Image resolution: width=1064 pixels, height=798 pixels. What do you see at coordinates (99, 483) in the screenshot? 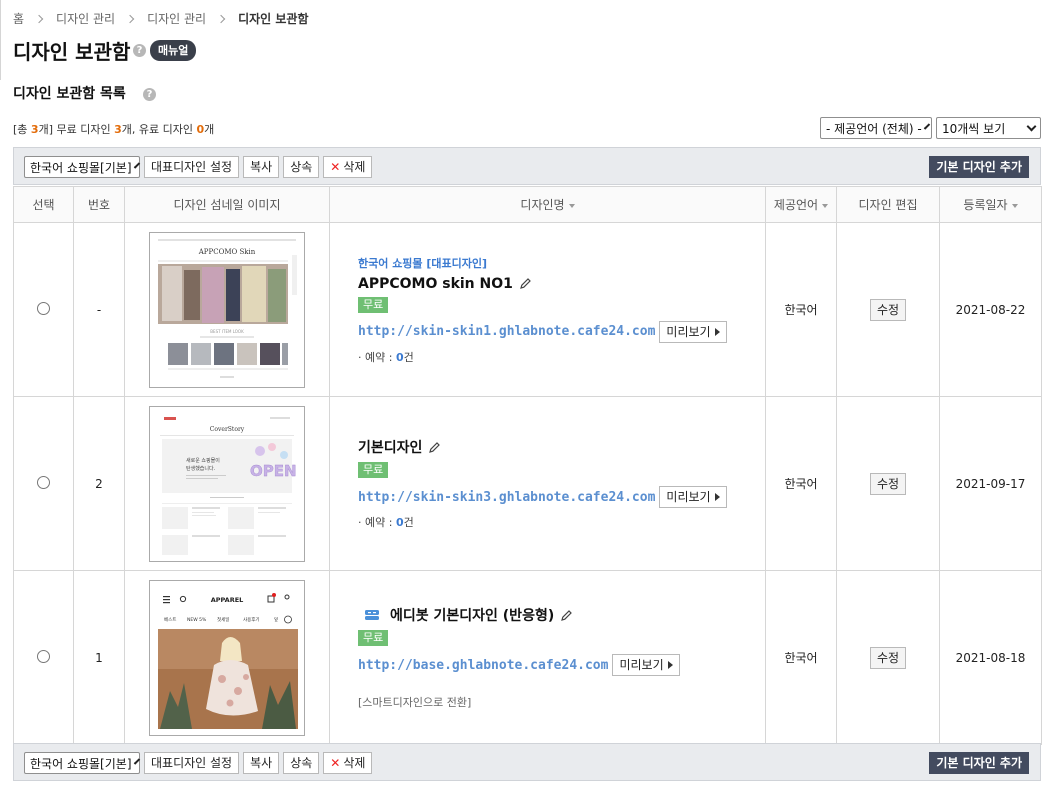
I see `number-cell: 2` at bounding box center [99, 483].